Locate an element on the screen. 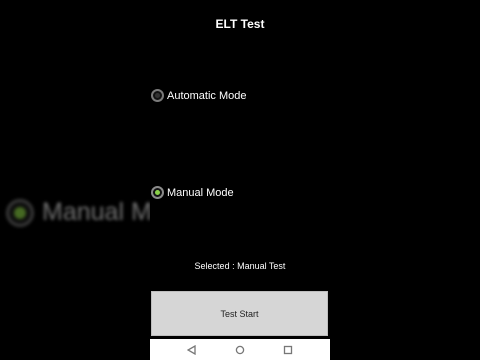  radio-checked-icon is located at coordinates (157, 192).